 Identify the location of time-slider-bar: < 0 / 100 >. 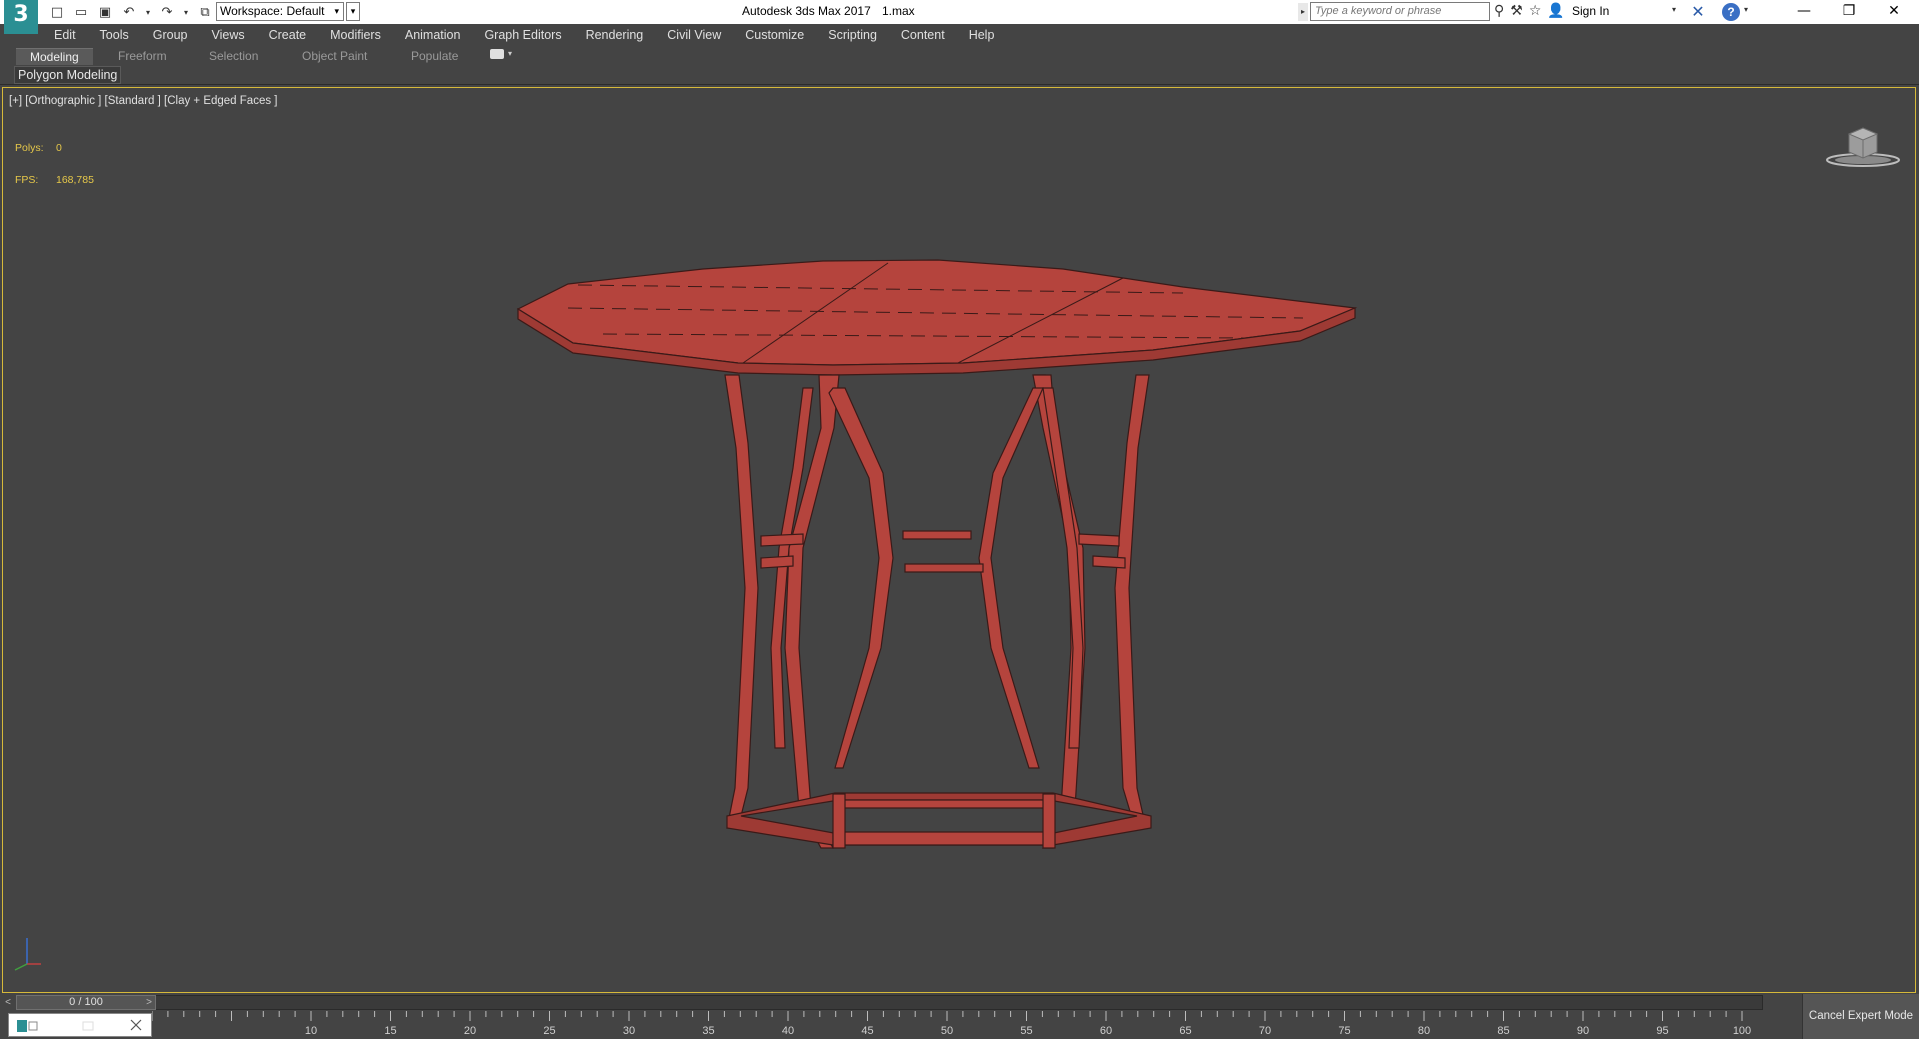
(900, 1002).